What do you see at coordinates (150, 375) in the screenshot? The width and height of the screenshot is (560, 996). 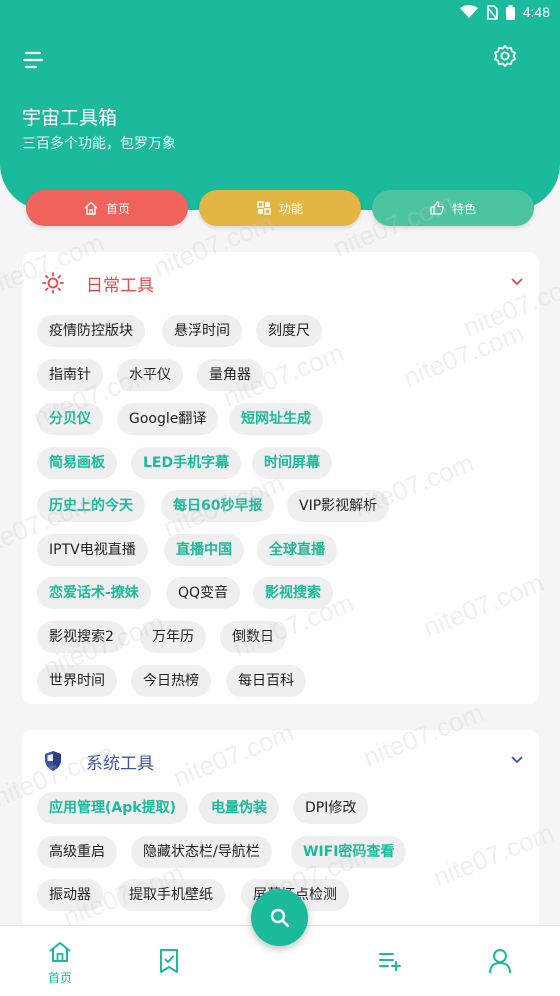 I see `tool-chip: 水平仪` at bounding box center [150, 375].